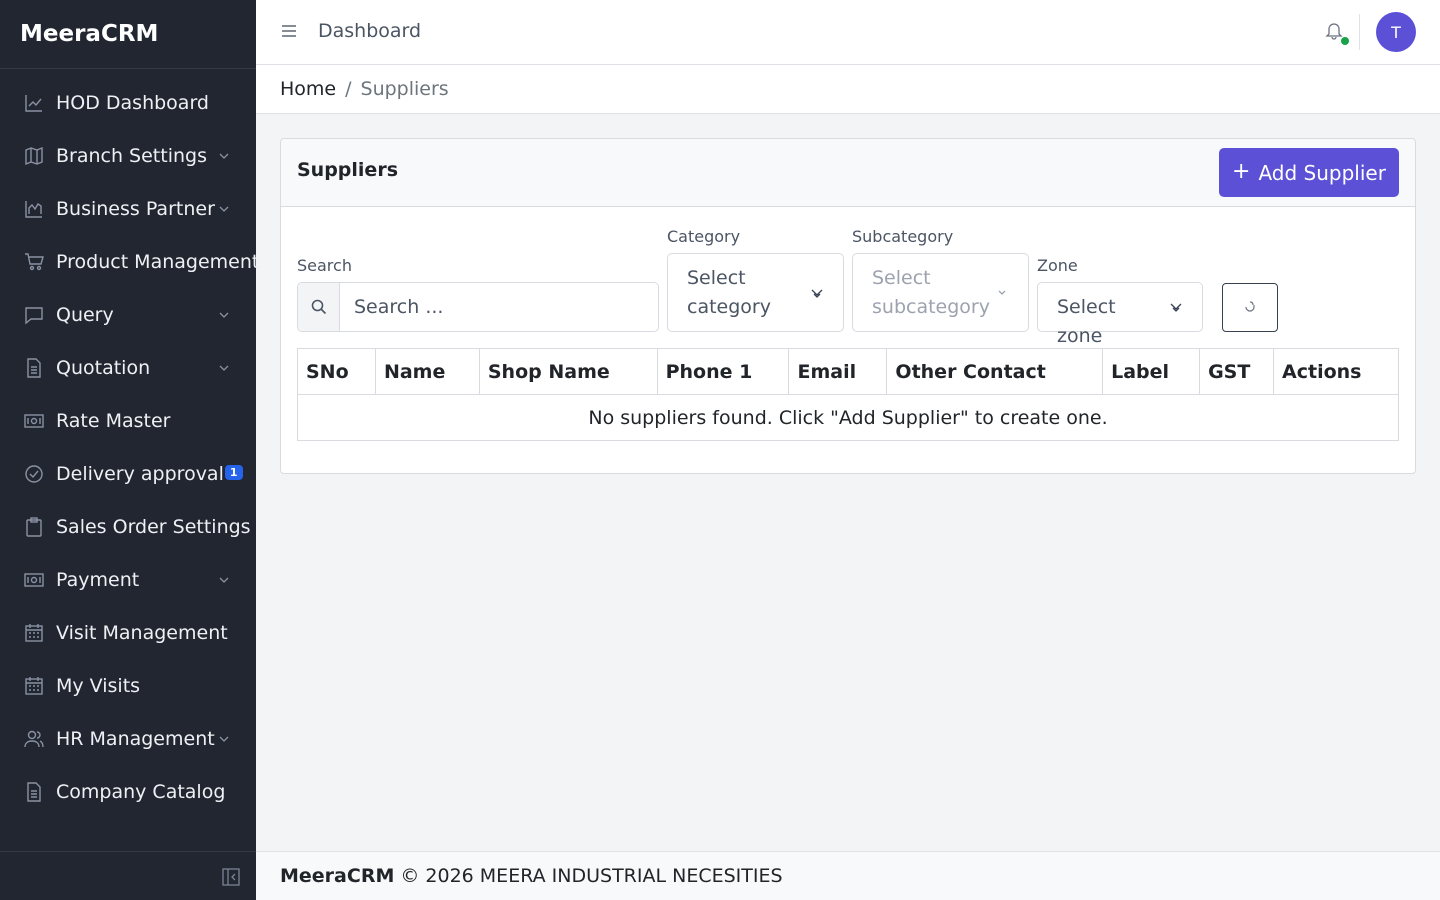  Describe the element at coordinates (85, 314) in the screenshot. I see `sidebar-item-label: Query` at that location.